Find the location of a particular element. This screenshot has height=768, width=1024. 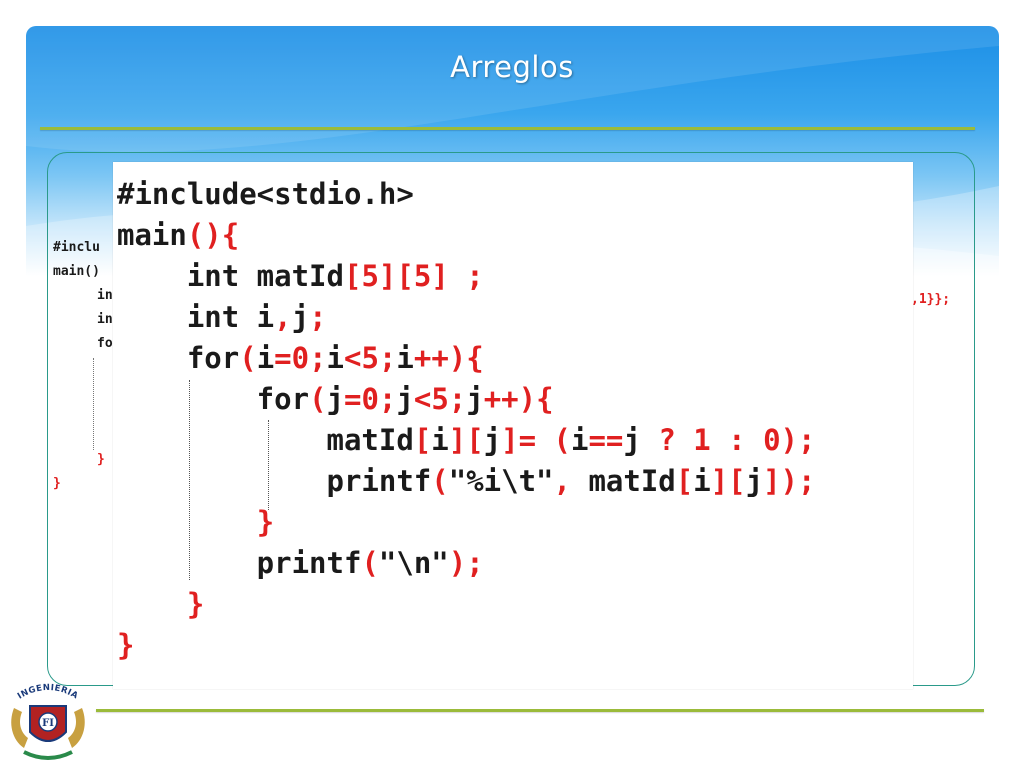

code-line: matId[i][j]= (i==j ? 1 : 0); is located at coordinates (466, 440).